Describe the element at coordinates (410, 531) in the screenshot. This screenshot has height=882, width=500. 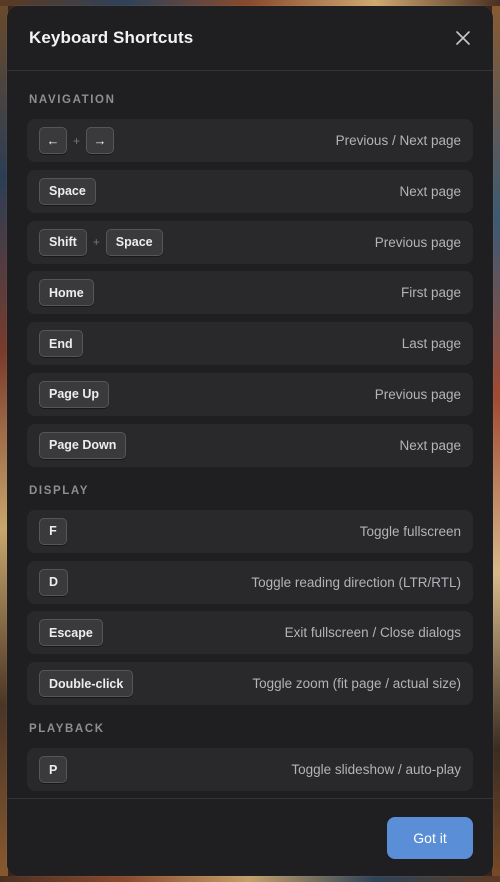
I see `shortcut-description: Toggle fullscreen` at that location.